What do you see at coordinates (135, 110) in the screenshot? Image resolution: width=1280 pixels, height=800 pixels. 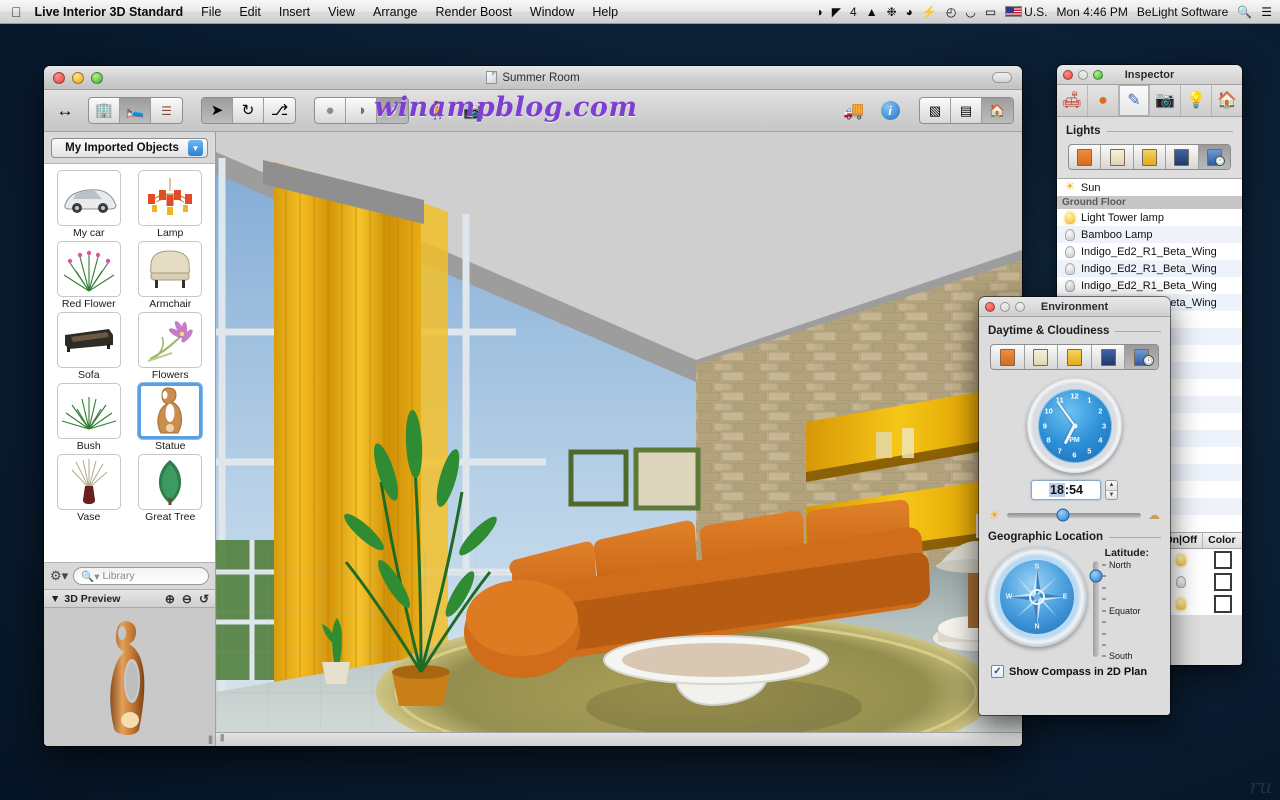 I see `furniture-icon: 🛌` at bounding box center [135, 110].